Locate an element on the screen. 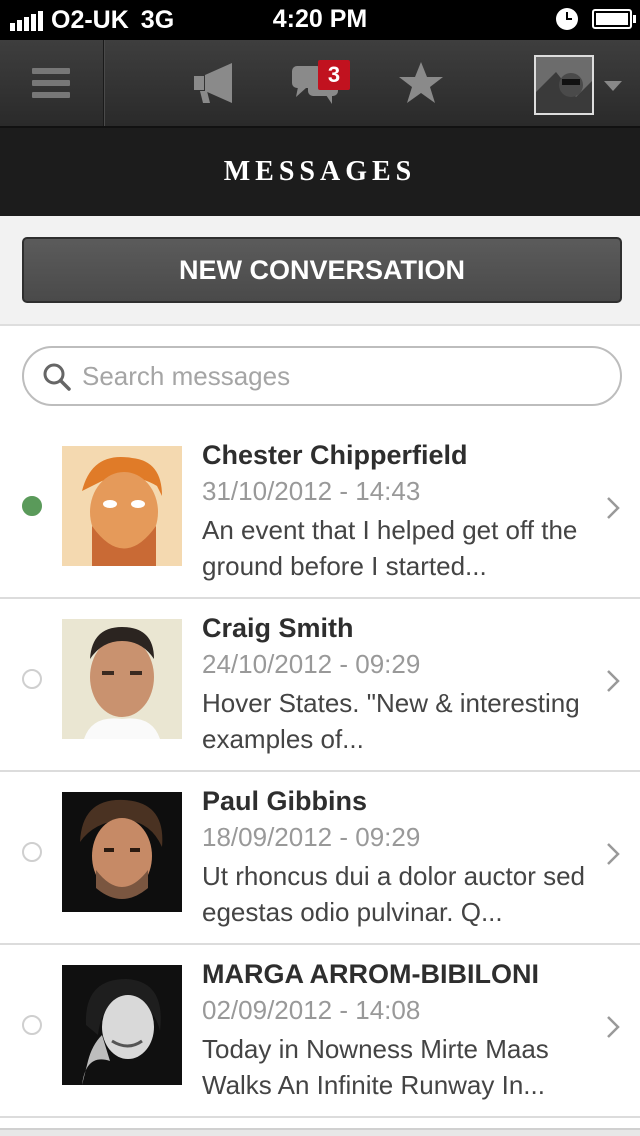 This screenshot has width=640, height=1136. star-icon is located at coordinates (421, 83).